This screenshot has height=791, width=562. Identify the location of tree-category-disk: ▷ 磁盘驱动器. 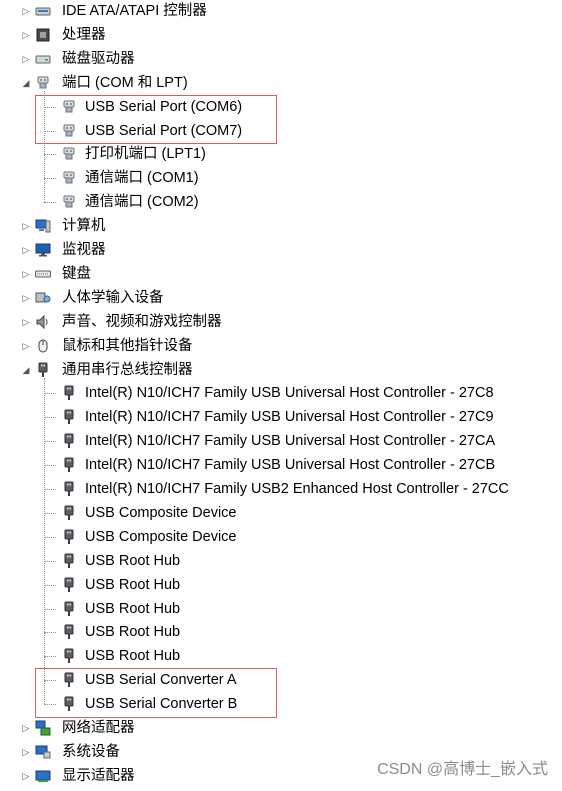
(281, 59).